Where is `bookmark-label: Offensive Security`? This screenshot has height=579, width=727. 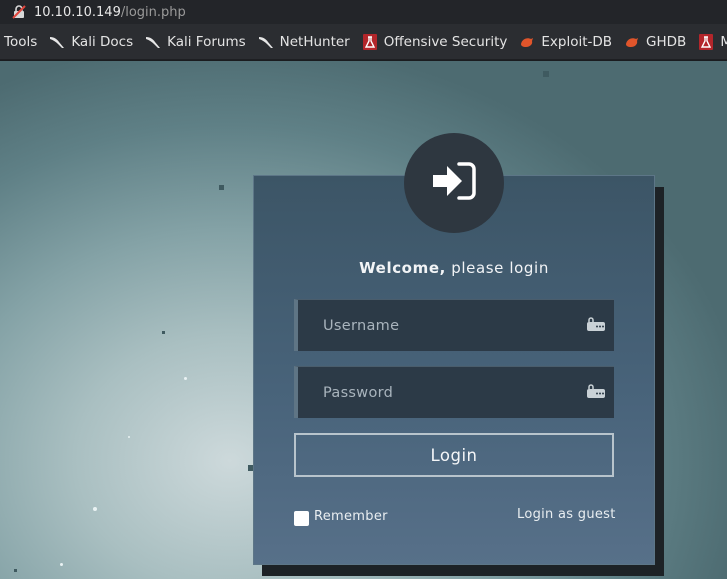
bookmark-label: Offensive Security is located at coordinates (445, 41).